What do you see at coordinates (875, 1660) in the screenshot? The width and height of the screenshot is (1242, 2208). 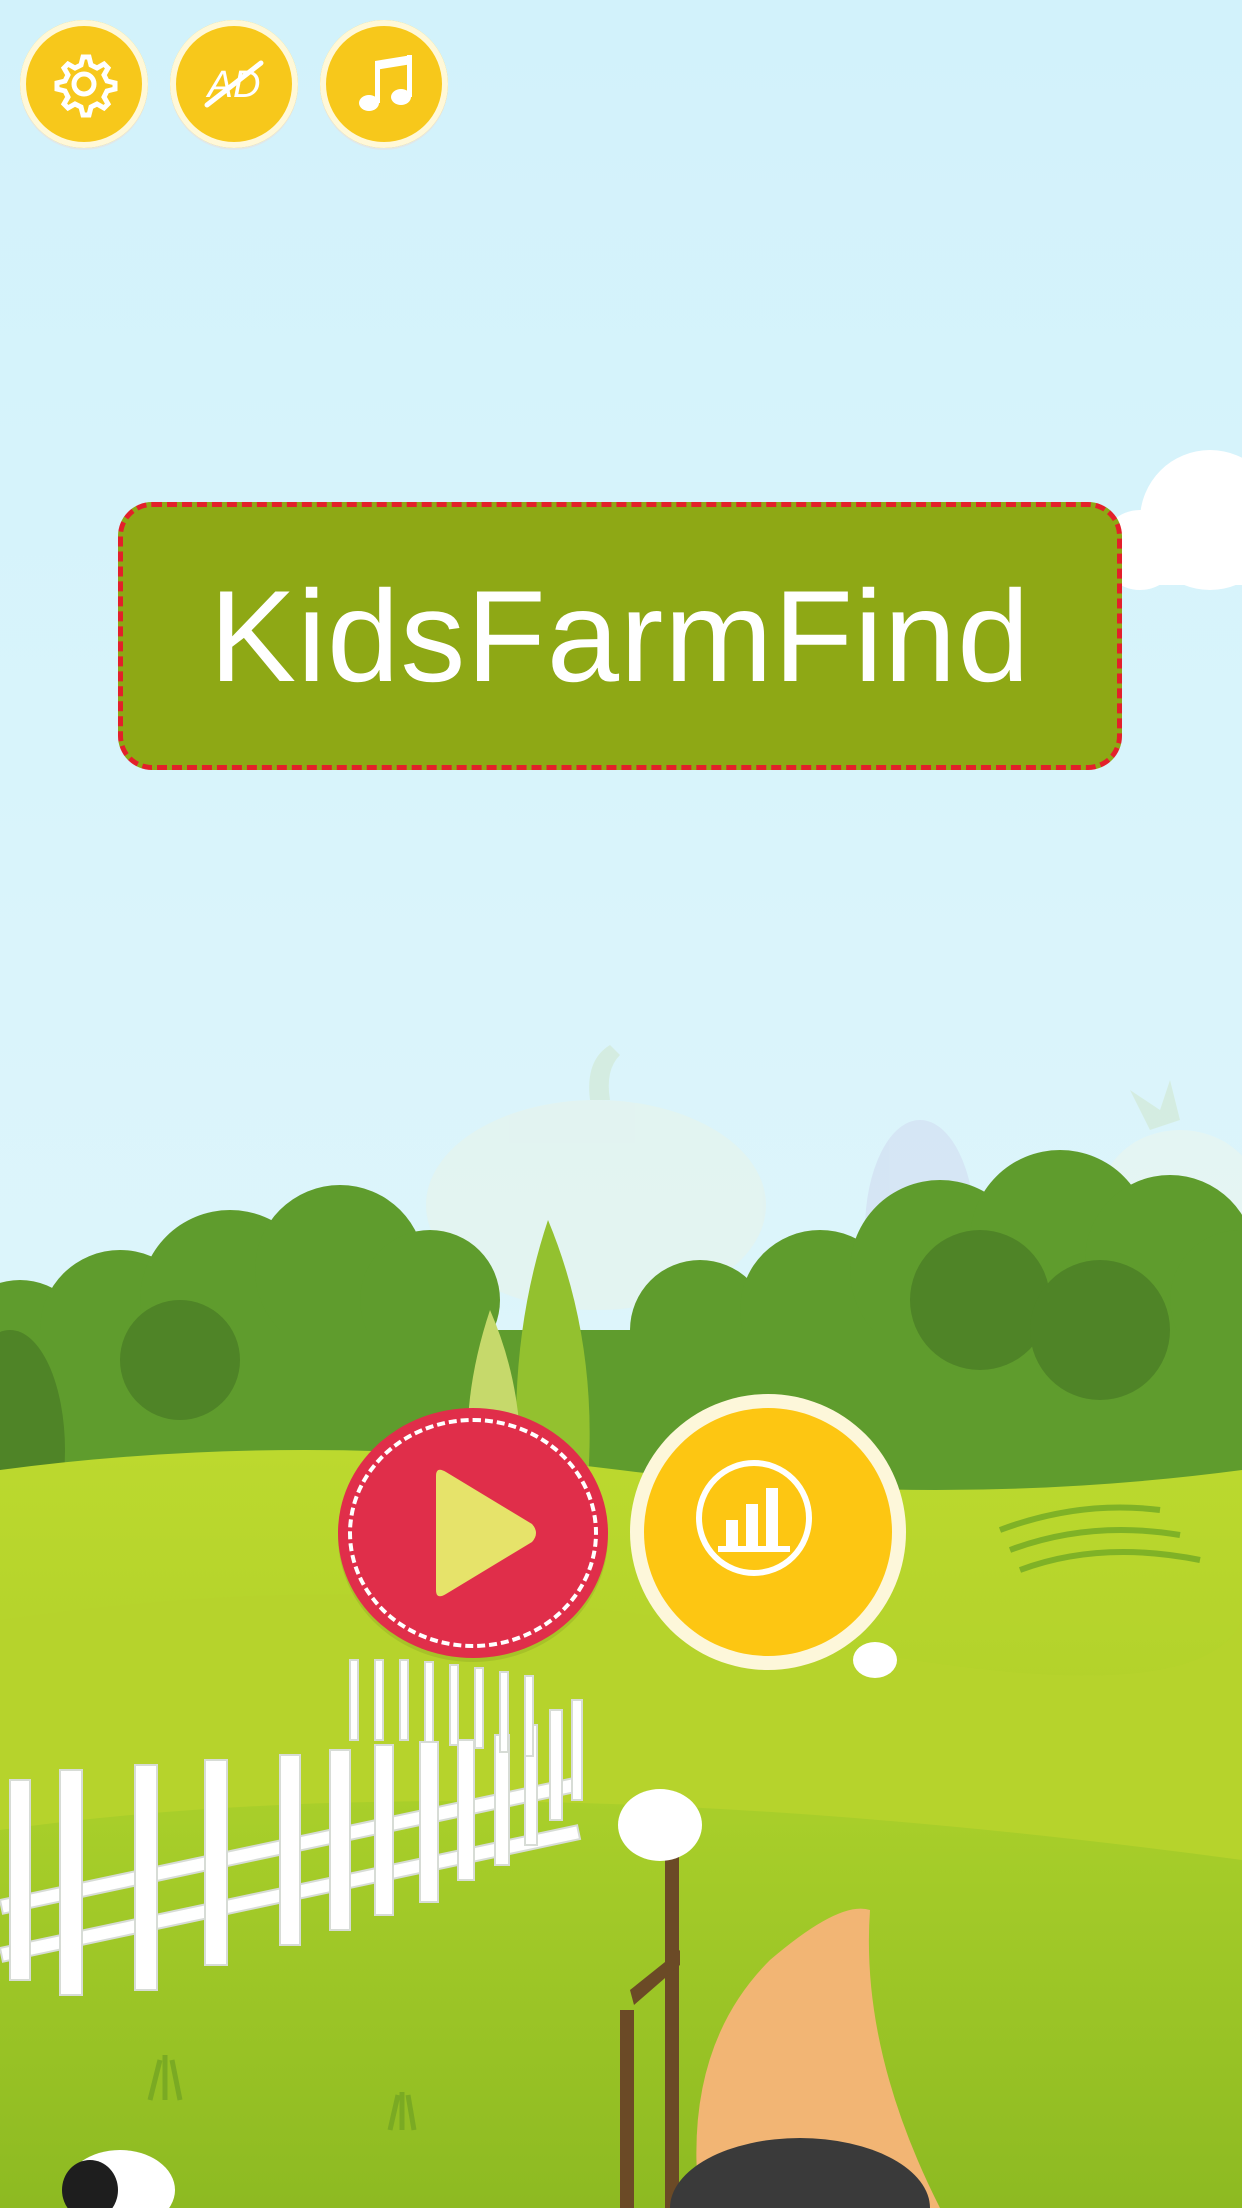 I see `flower` at bounding box center [875, 1660].